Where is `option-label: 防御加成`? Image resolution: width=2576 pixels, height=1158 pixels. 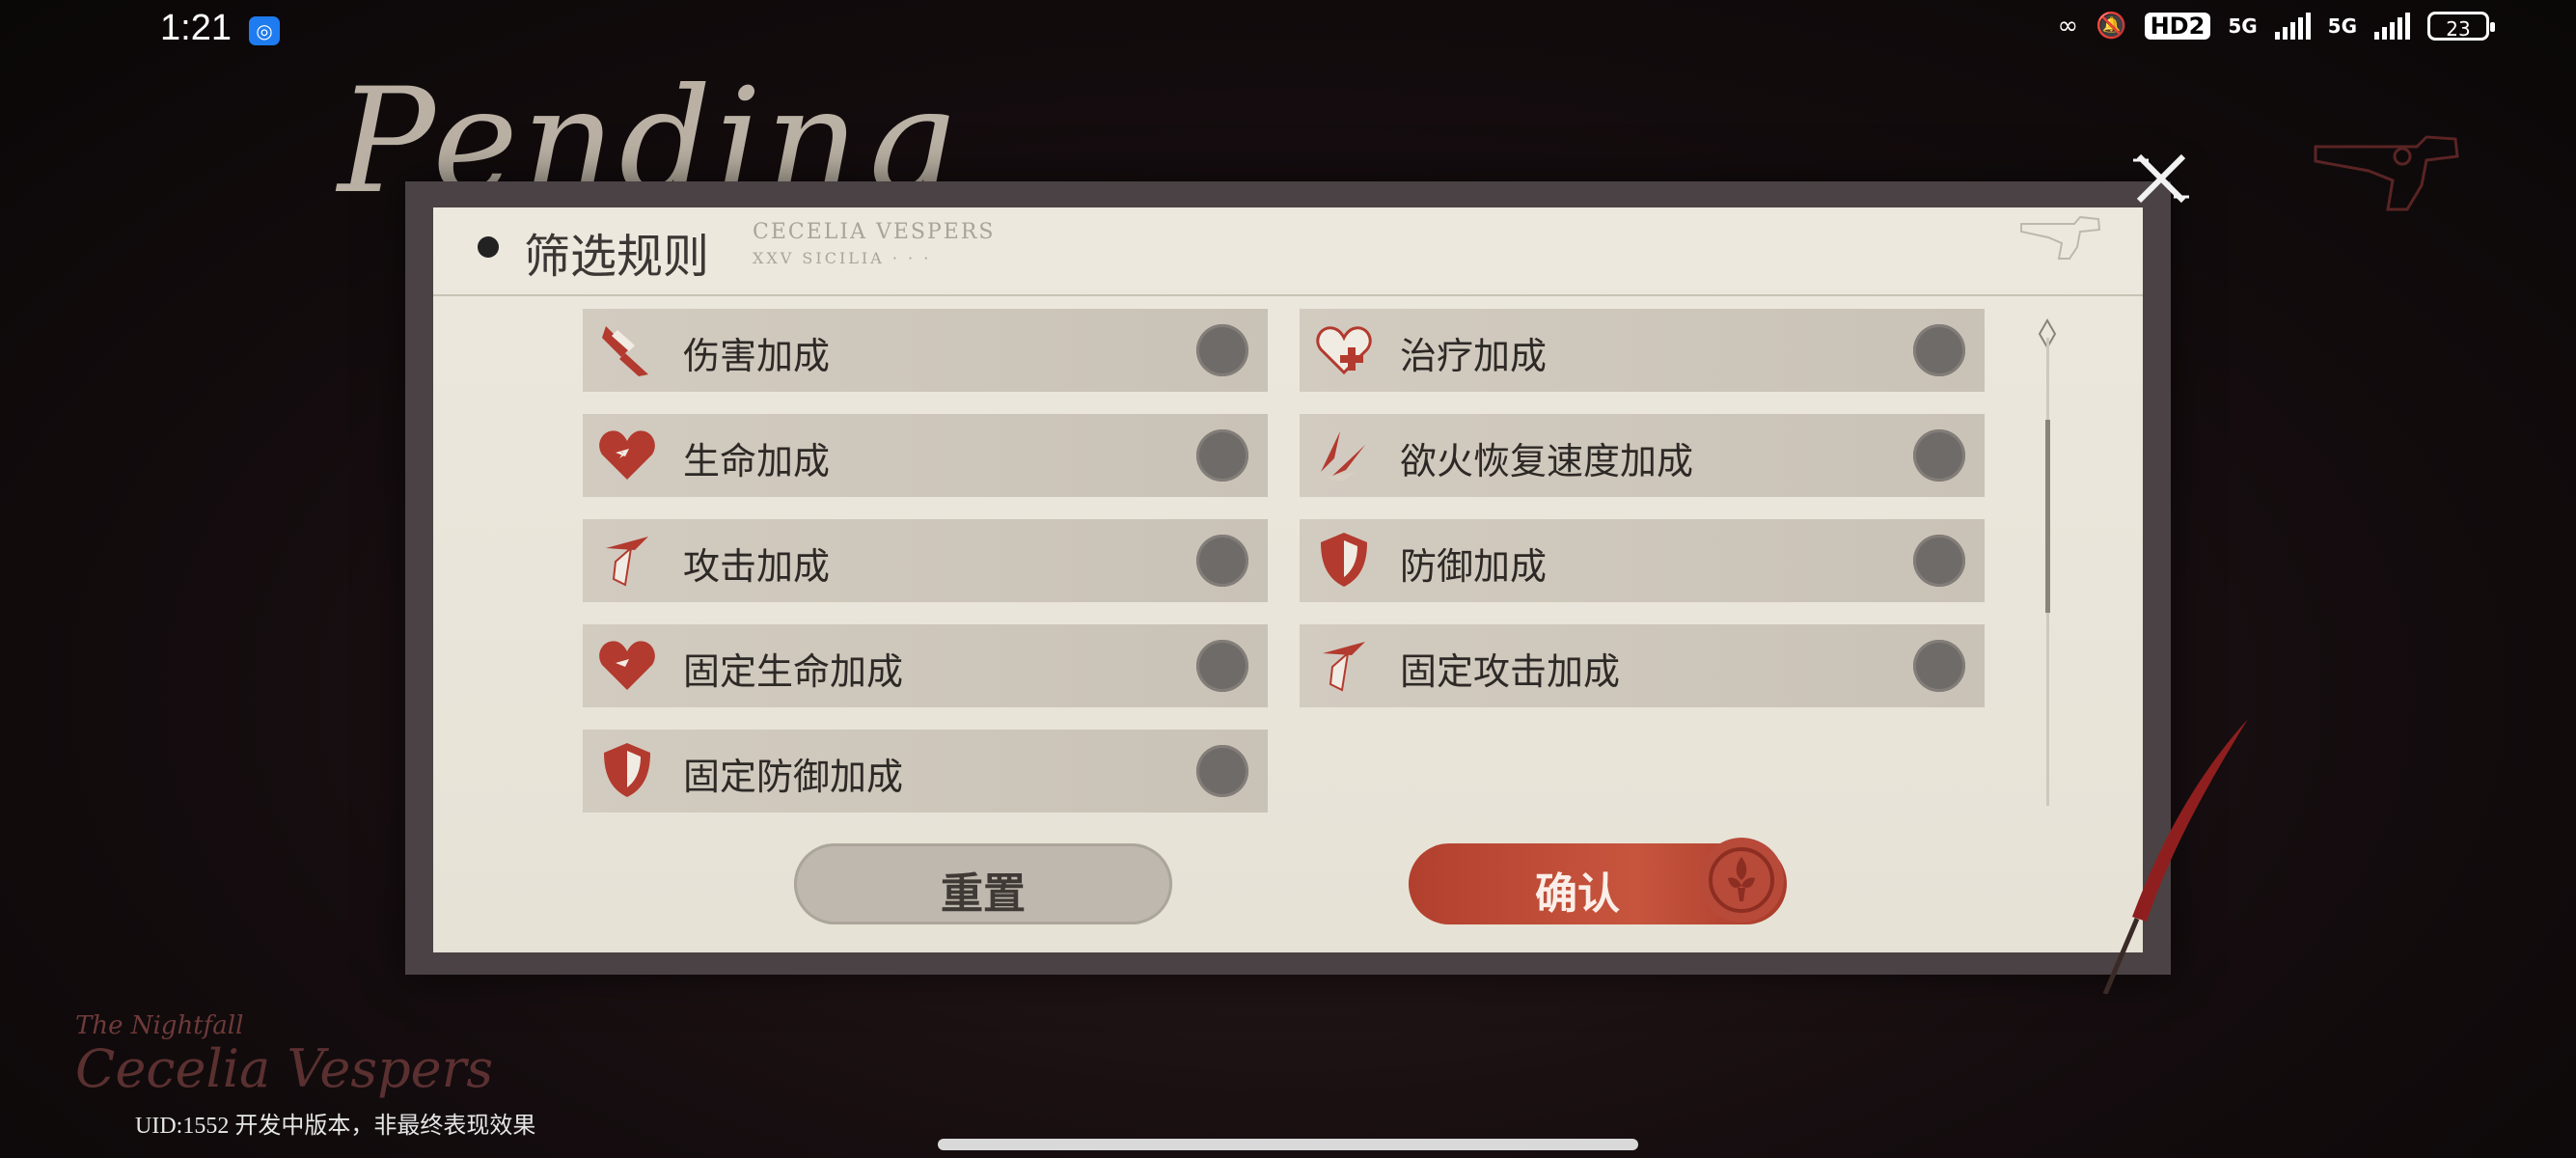
option-label: 防御加成 is located at coordinates (1474, 566).